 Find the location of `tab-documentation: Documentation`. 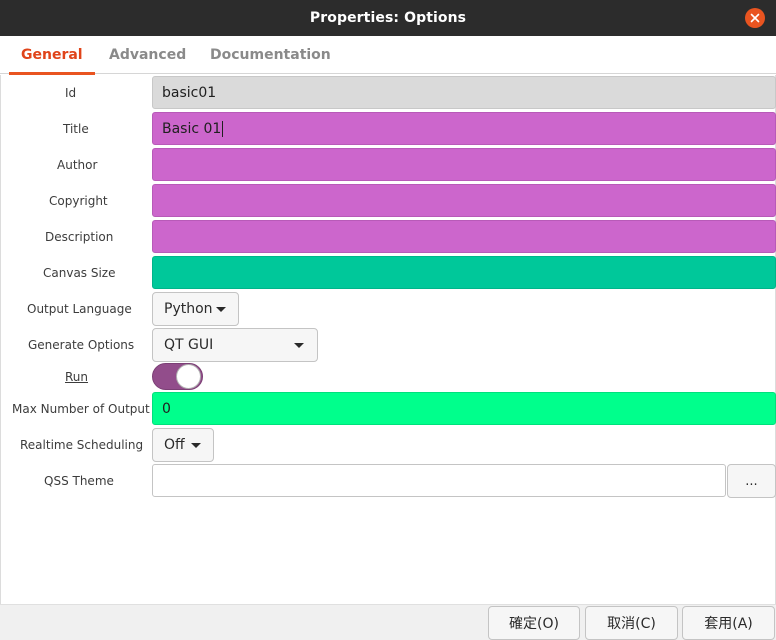

tab-documentation: Documentation is located at coordinates (270, 55).